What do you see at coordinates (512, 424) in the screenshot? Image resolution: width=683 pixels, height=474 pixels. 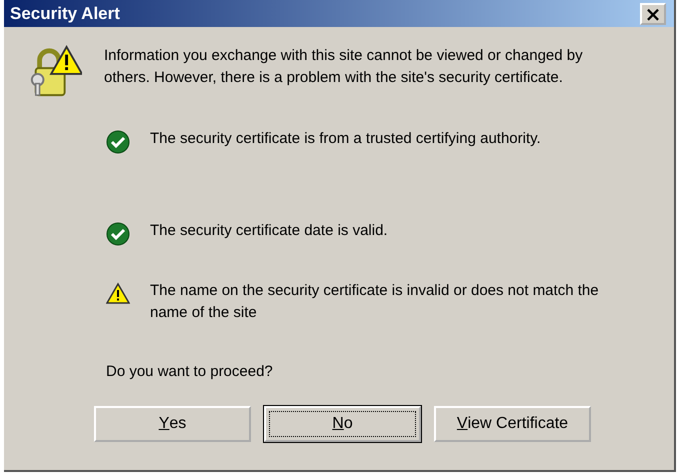 I see `view-certificate-button: View Certificate` at bounding box center [512, 424].